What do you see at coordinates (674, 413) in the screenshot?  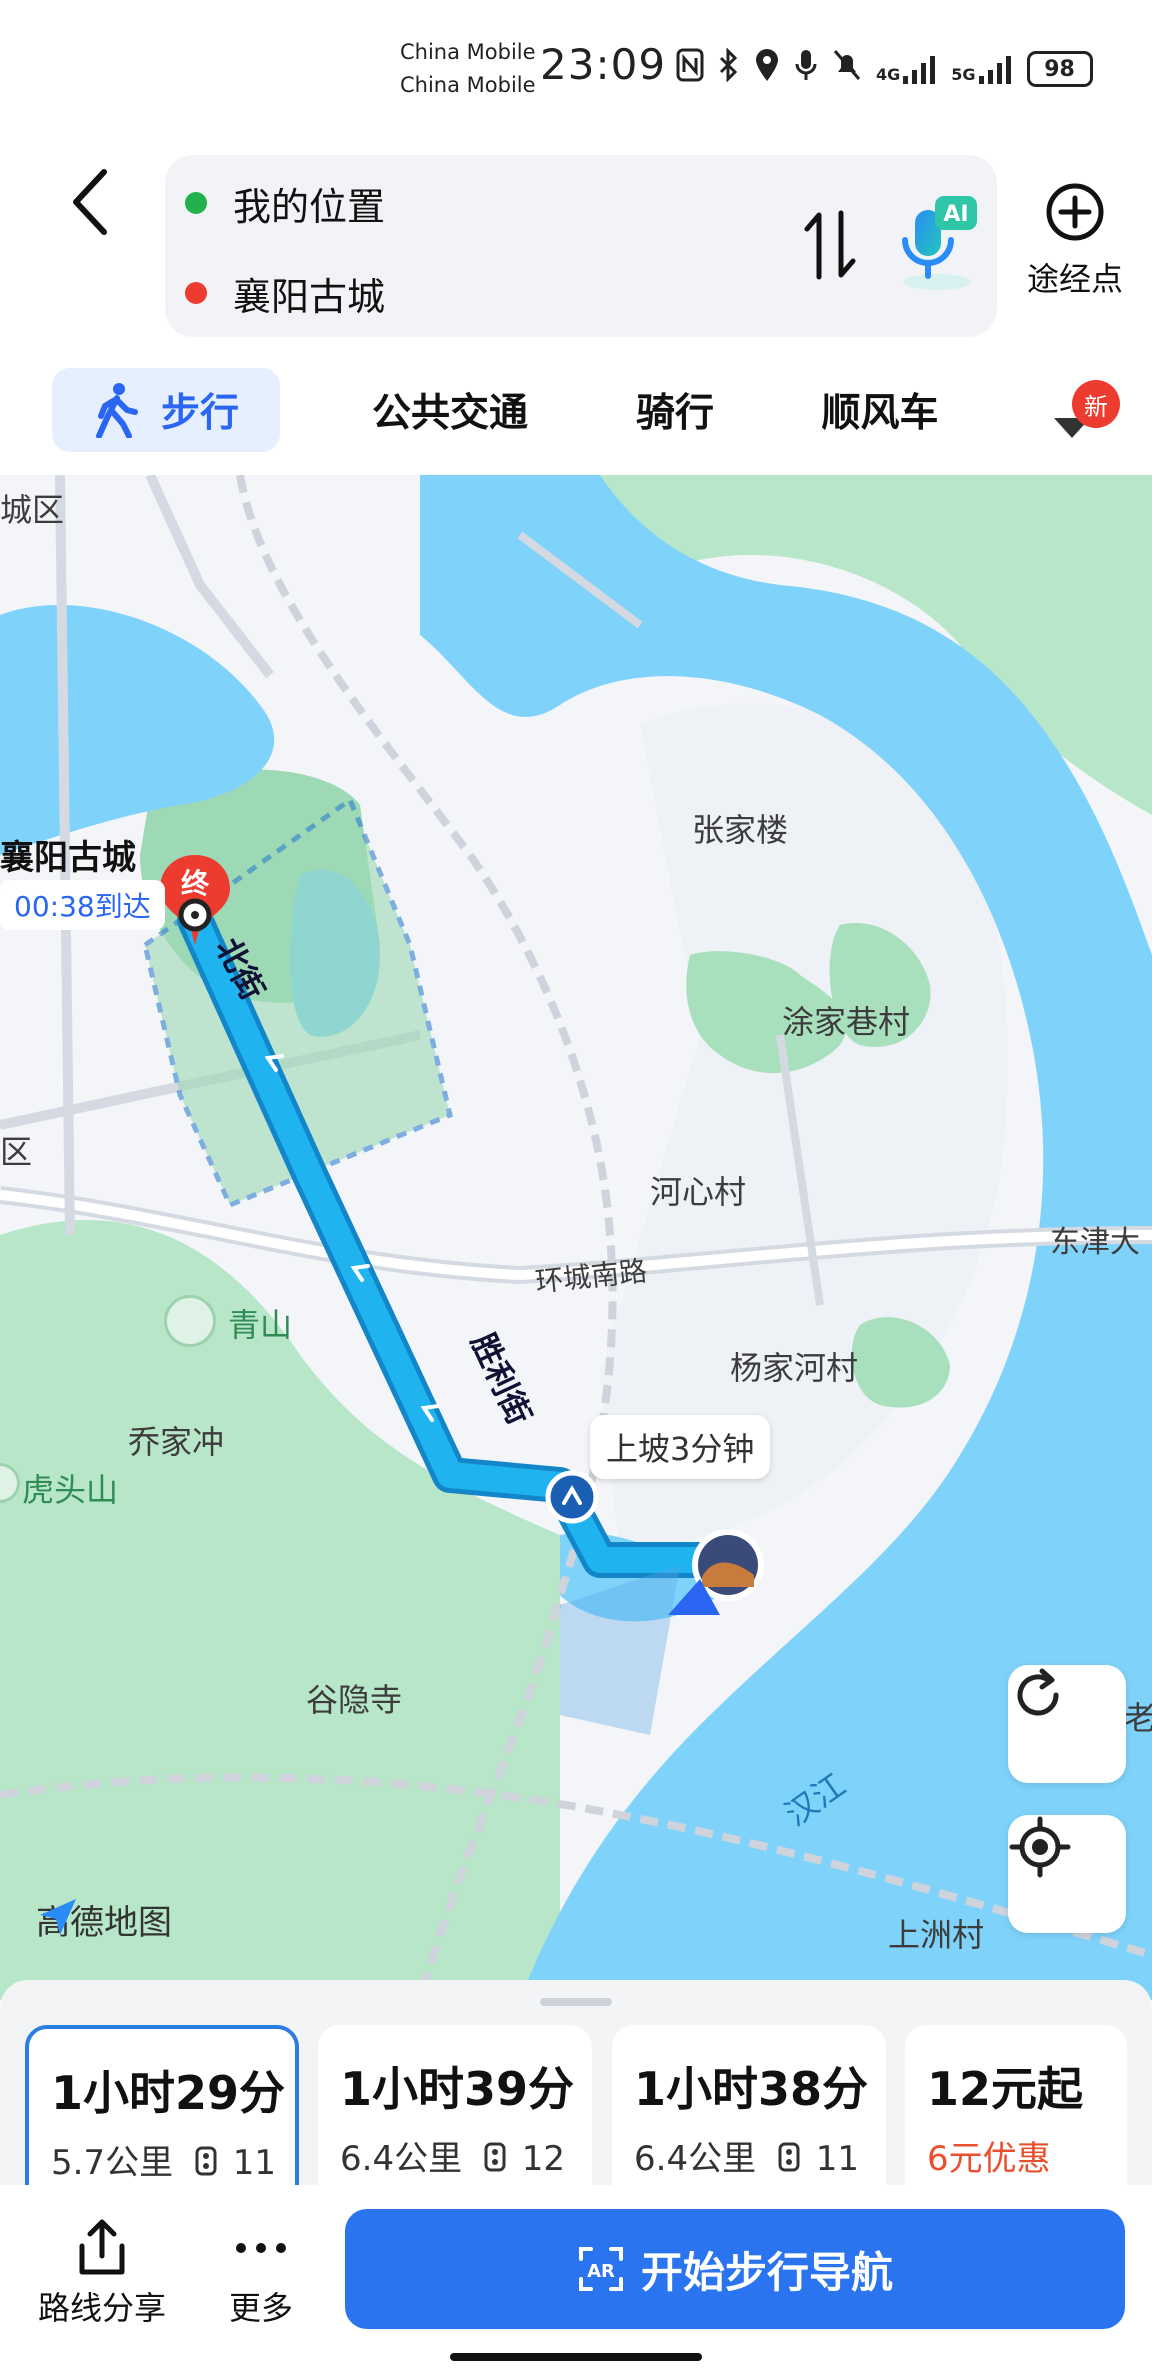 I see `tab-cycling-label: 骑行` at bounding box center [674, 413].